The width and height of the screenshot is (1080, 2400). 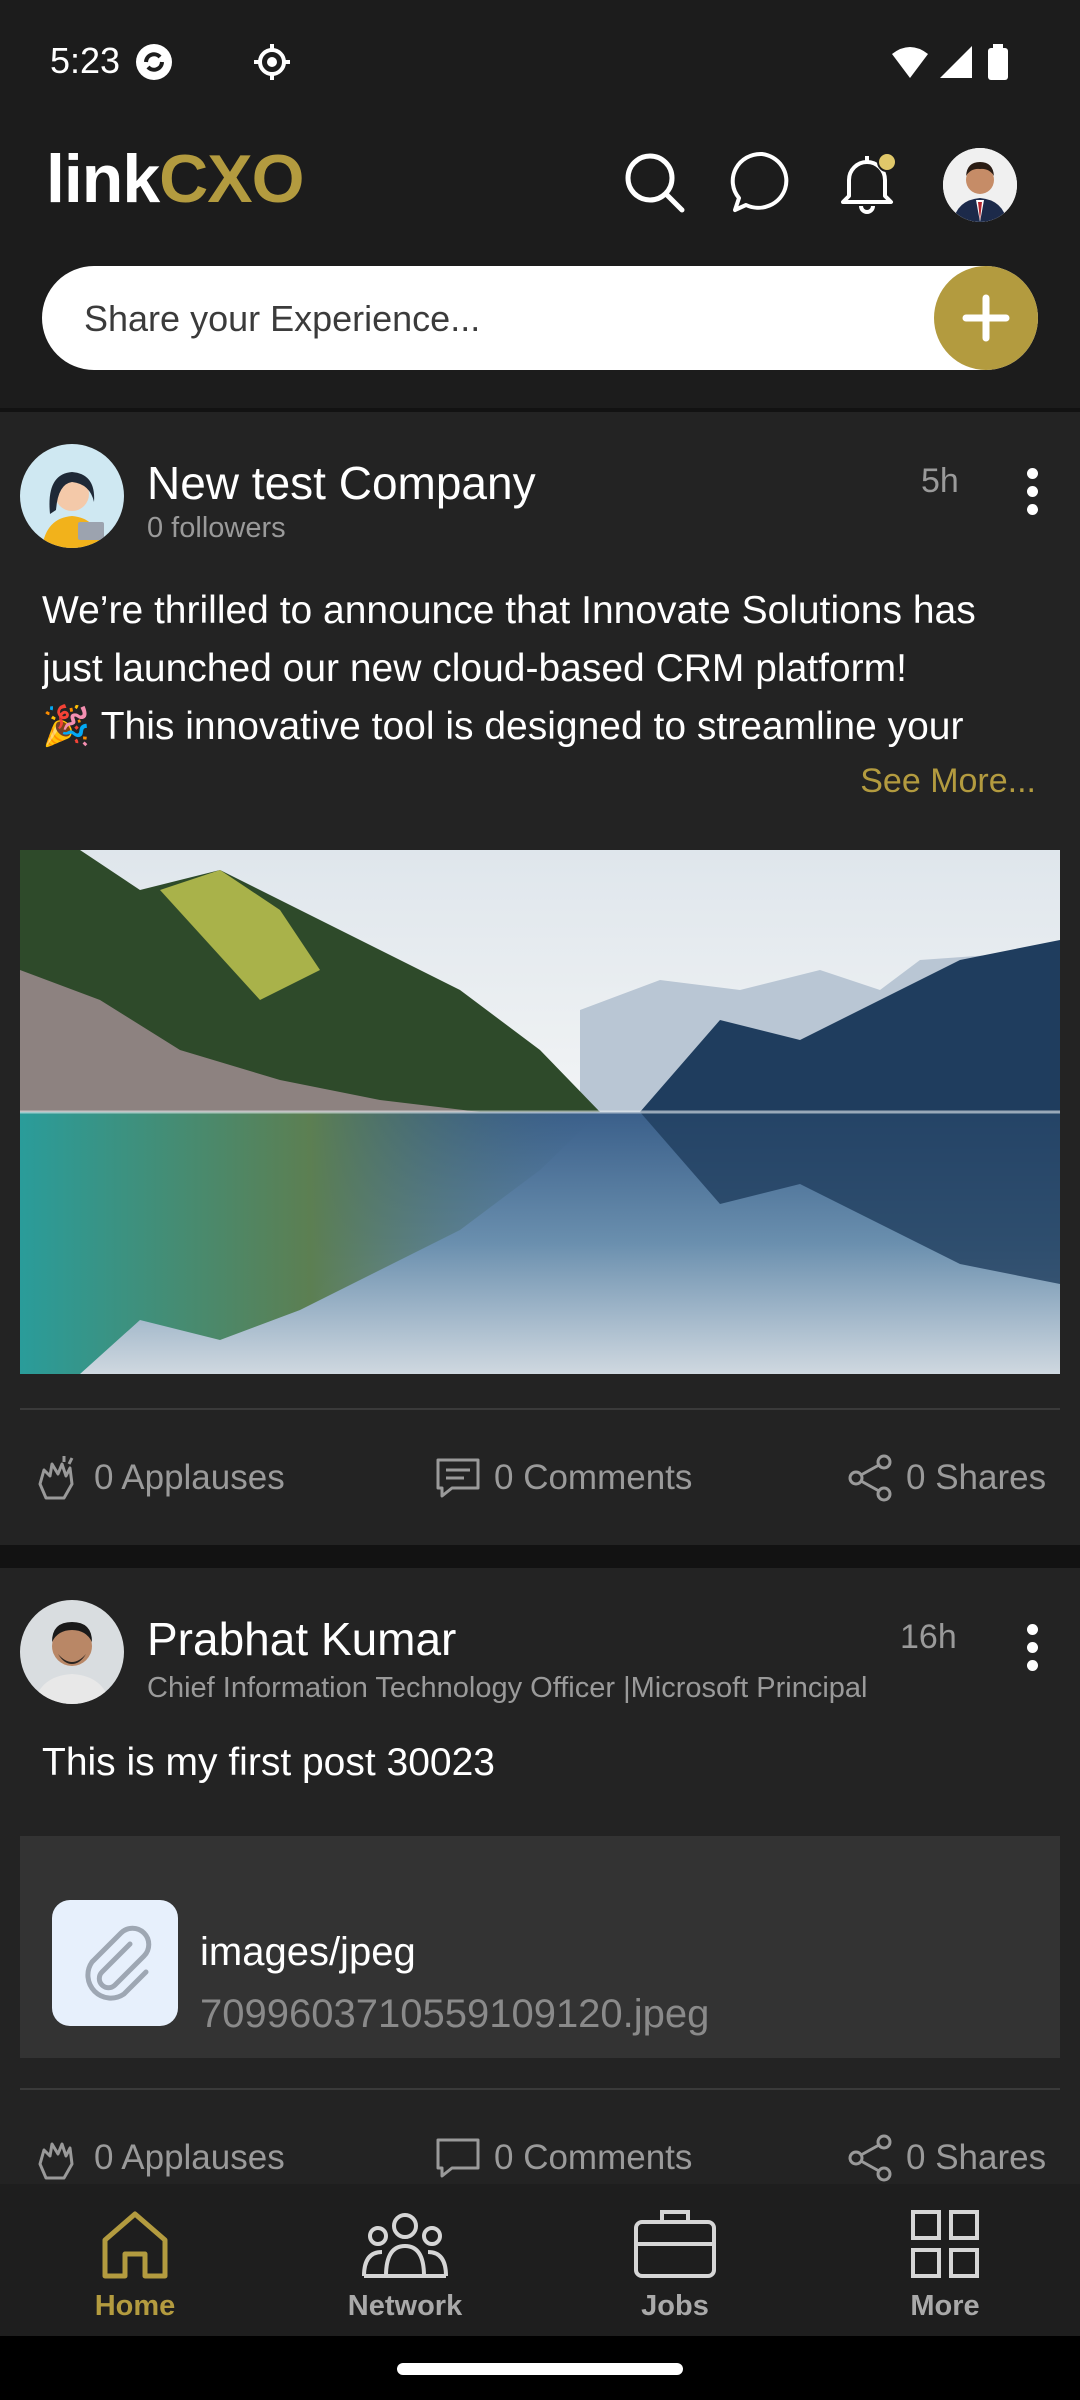 What do you see at coordinates (72, 496) in the screenshot?
I see `company-avatar` at bounding box center [72, 496].